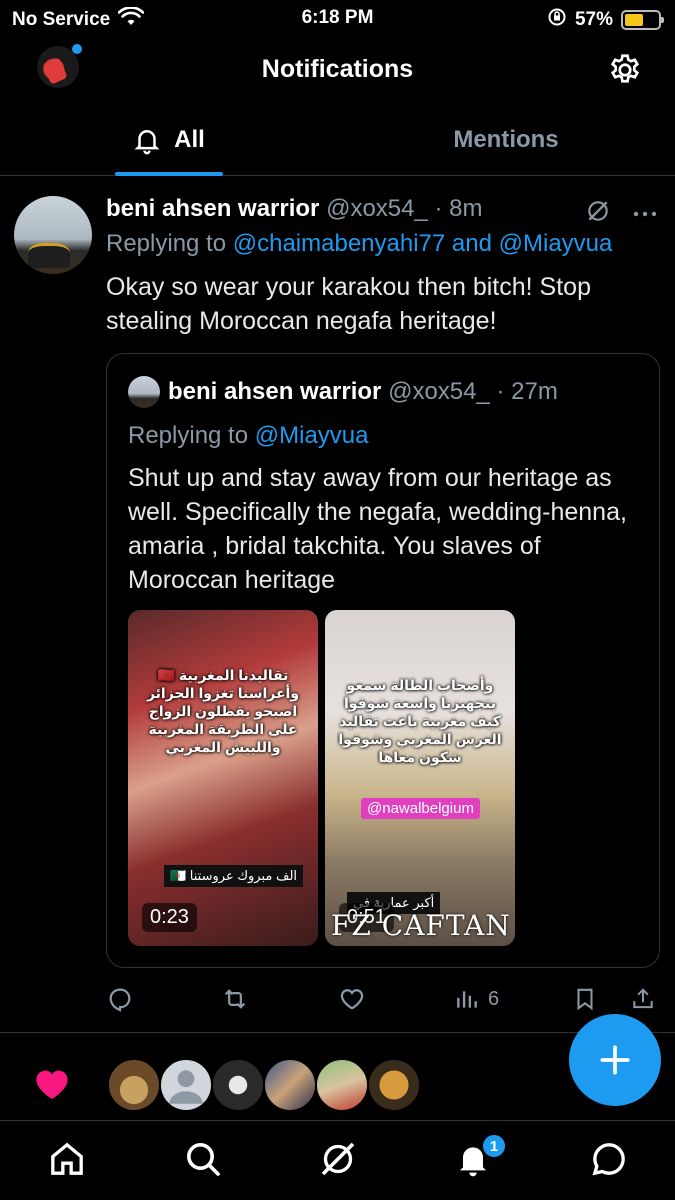 The height and width of the screenshot is (1200, 675). I want to click on quote-author-handle: @xox54_, so click(439, 391).